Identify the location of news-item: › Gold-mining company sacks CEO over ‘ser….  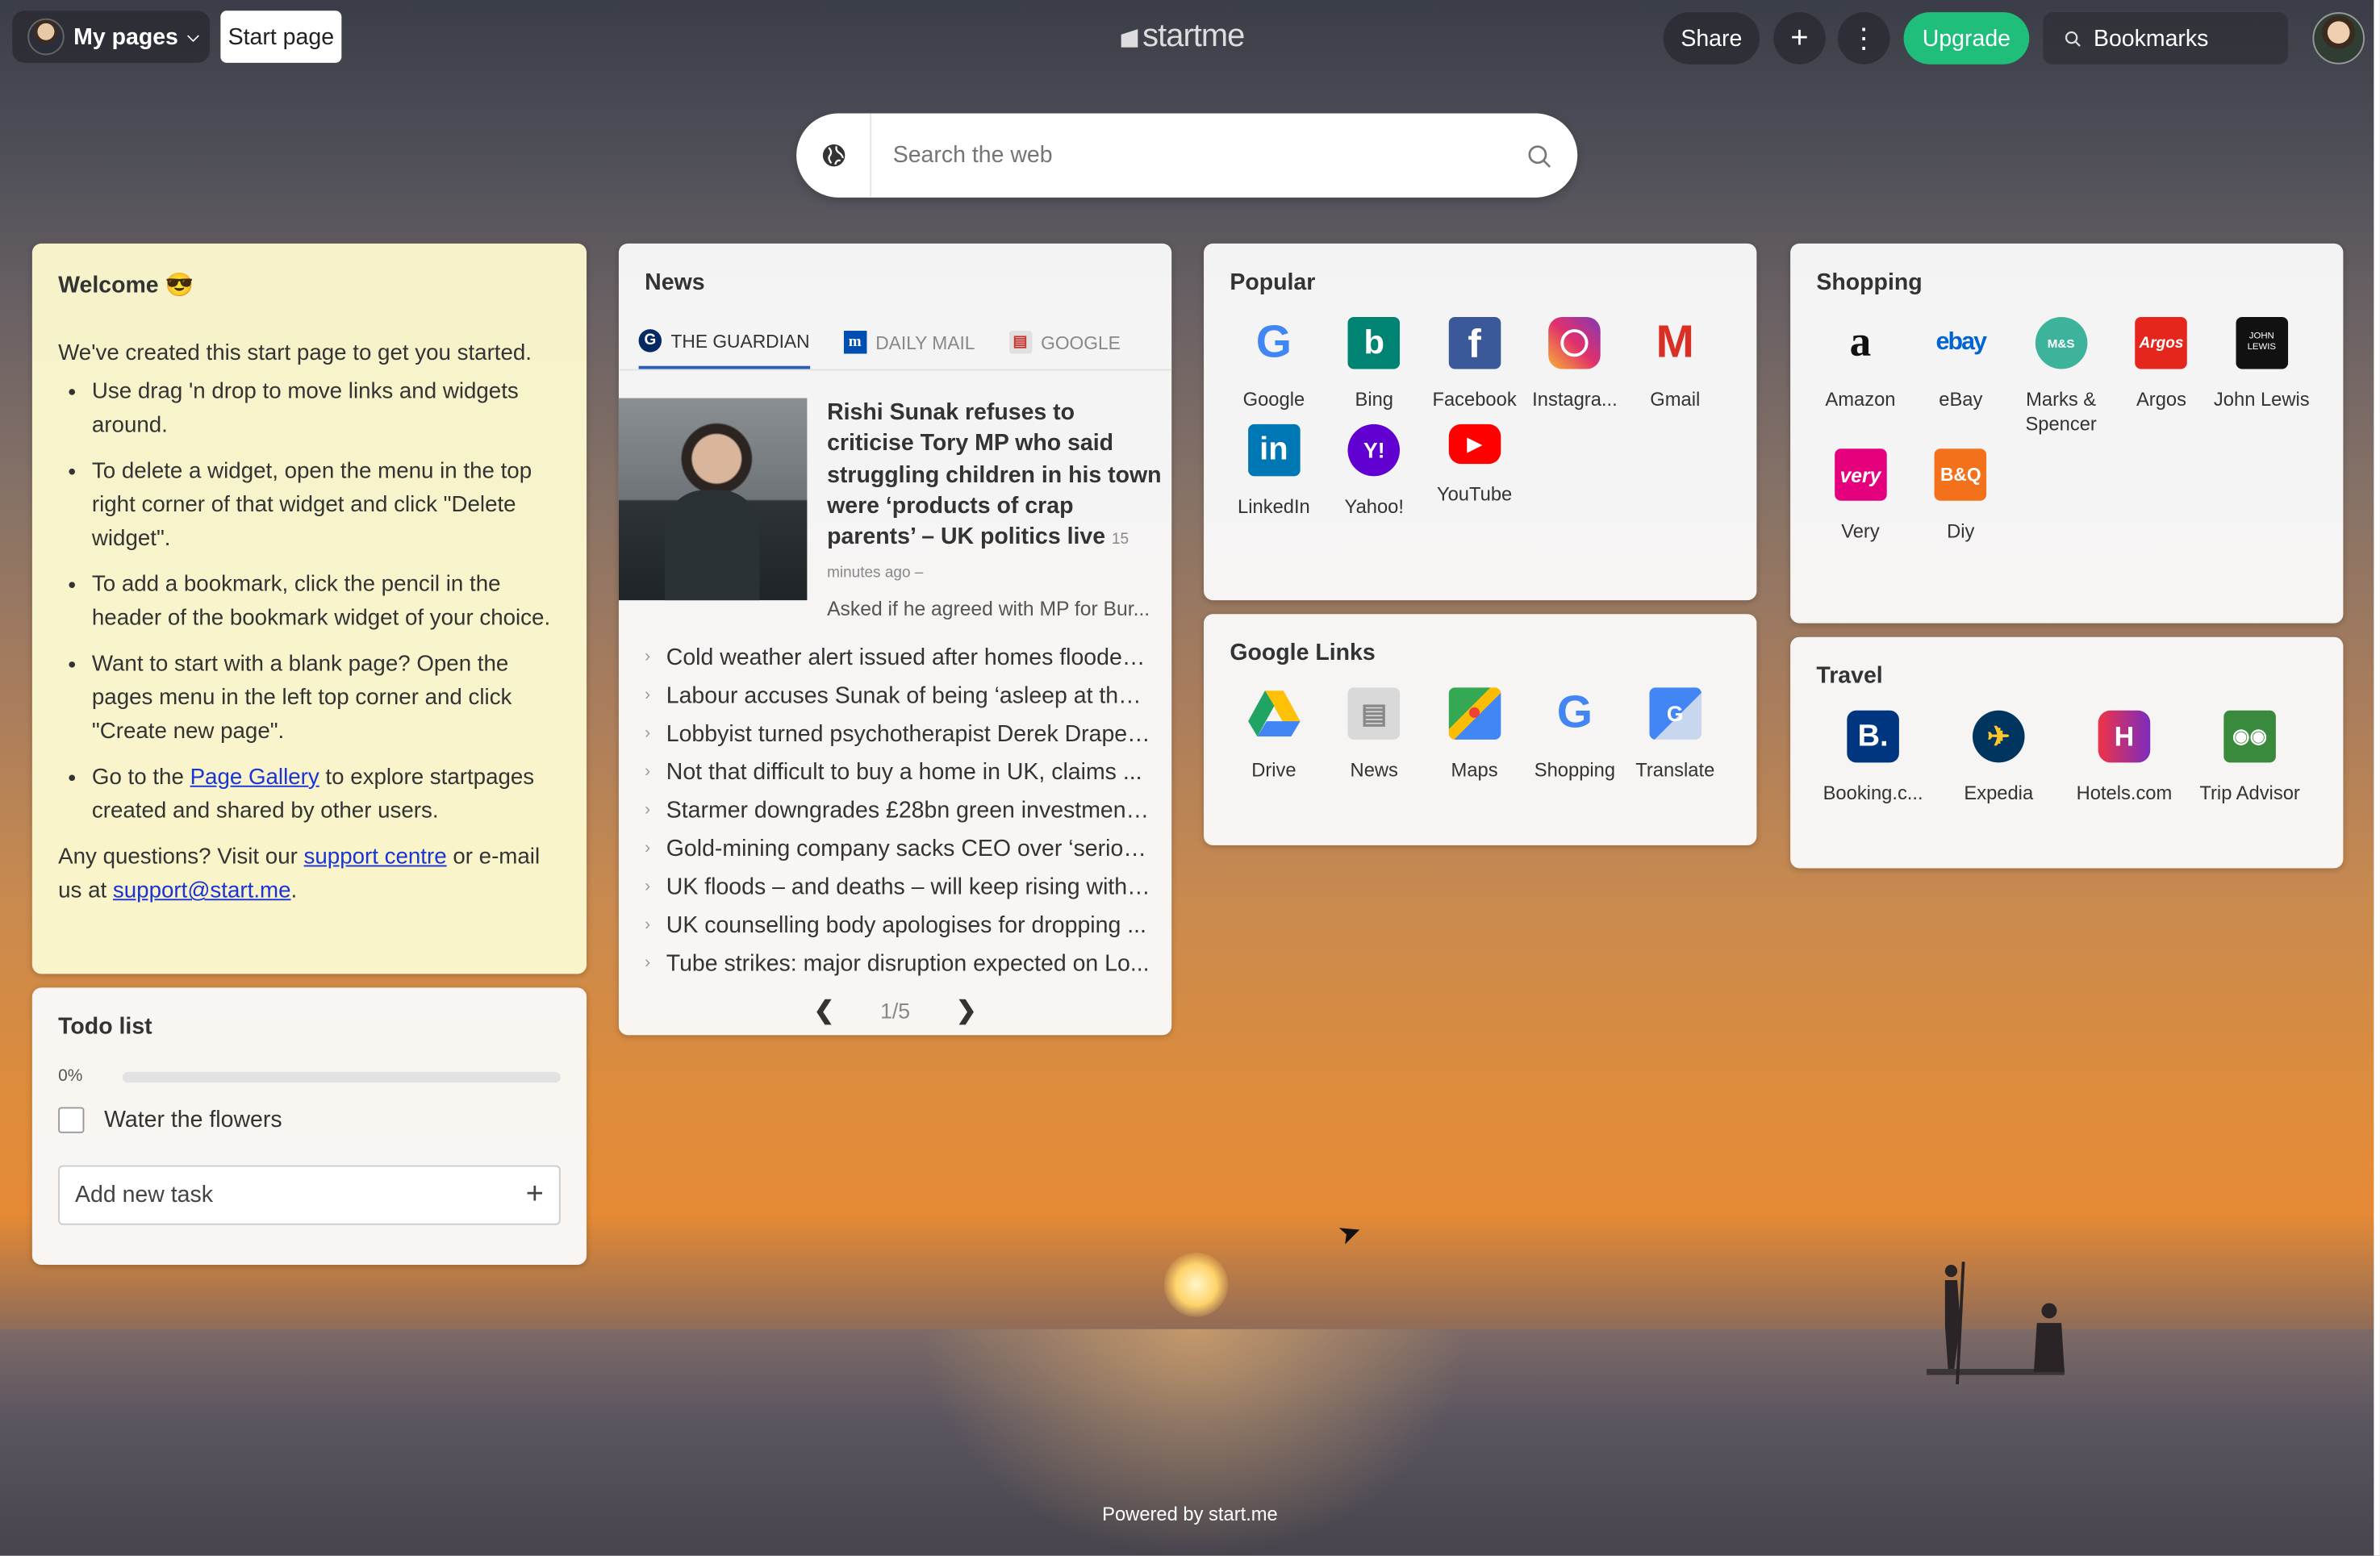
(895, 848).